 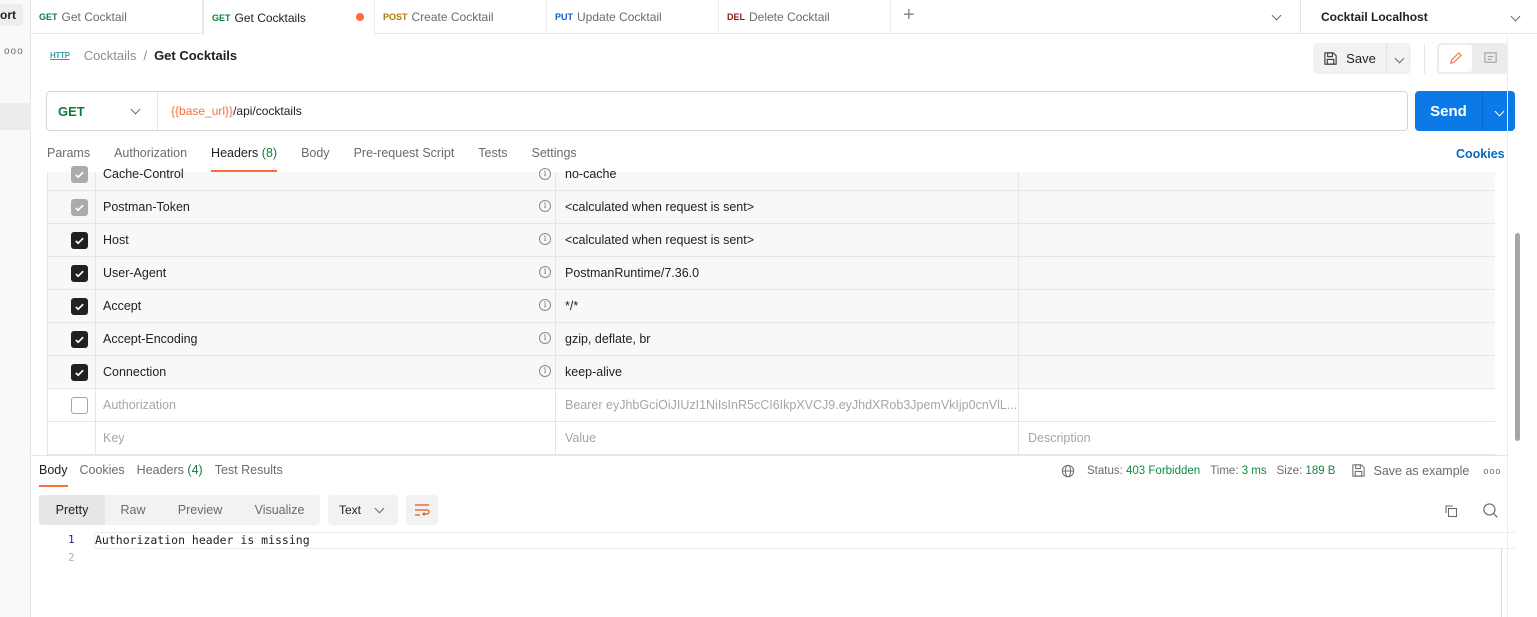 What do you see at coordinates (769, 455) in the screenshot?
I see `pane-divider` at bounding box center [769, 455].